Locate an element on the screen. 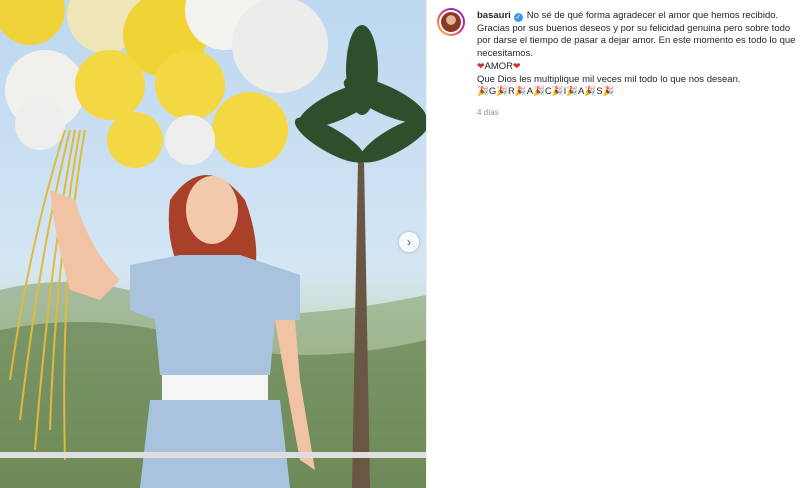 This screenshot has width=800, height=488. chevron-right-icon: › is located at coordinates (409, 242).